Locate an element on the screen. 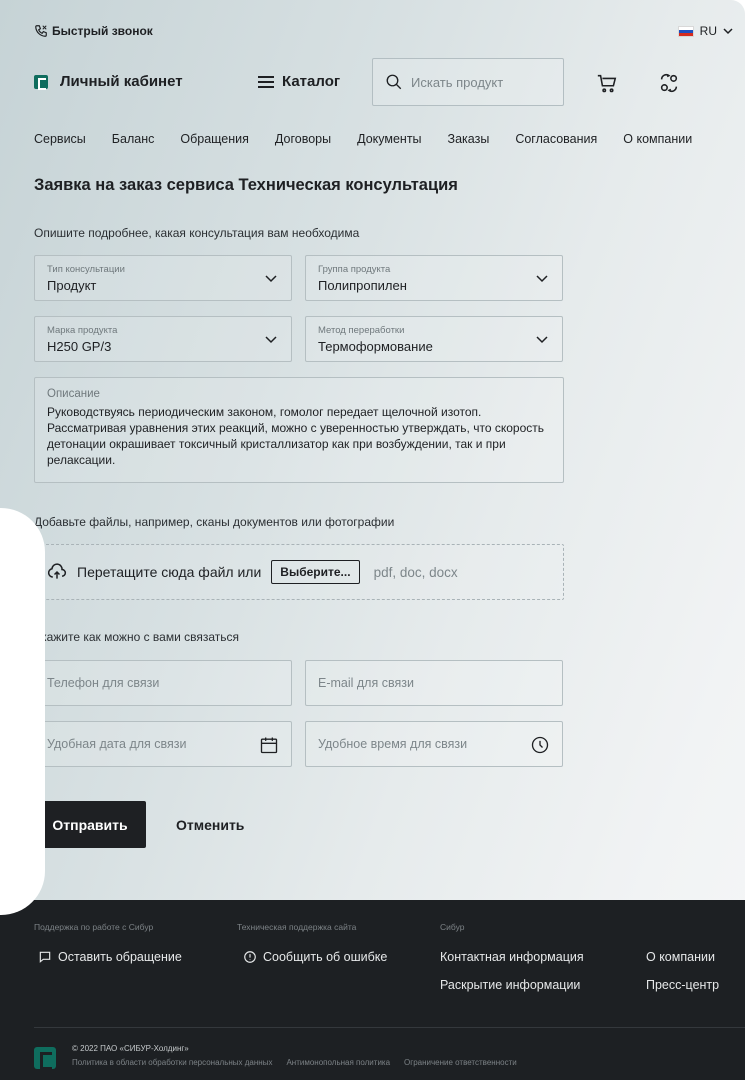  alert-circle-icon is located at coordinates (250, 957).